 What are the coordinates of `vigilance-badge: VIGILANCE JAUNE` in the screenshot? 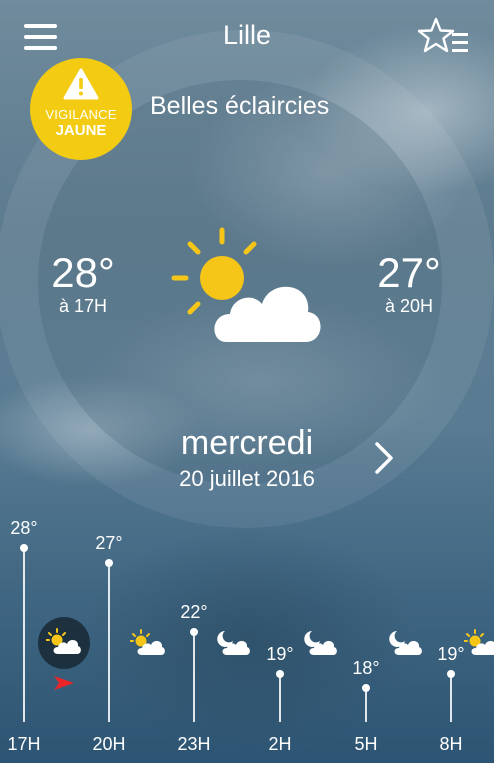 It's located at (81, 109).